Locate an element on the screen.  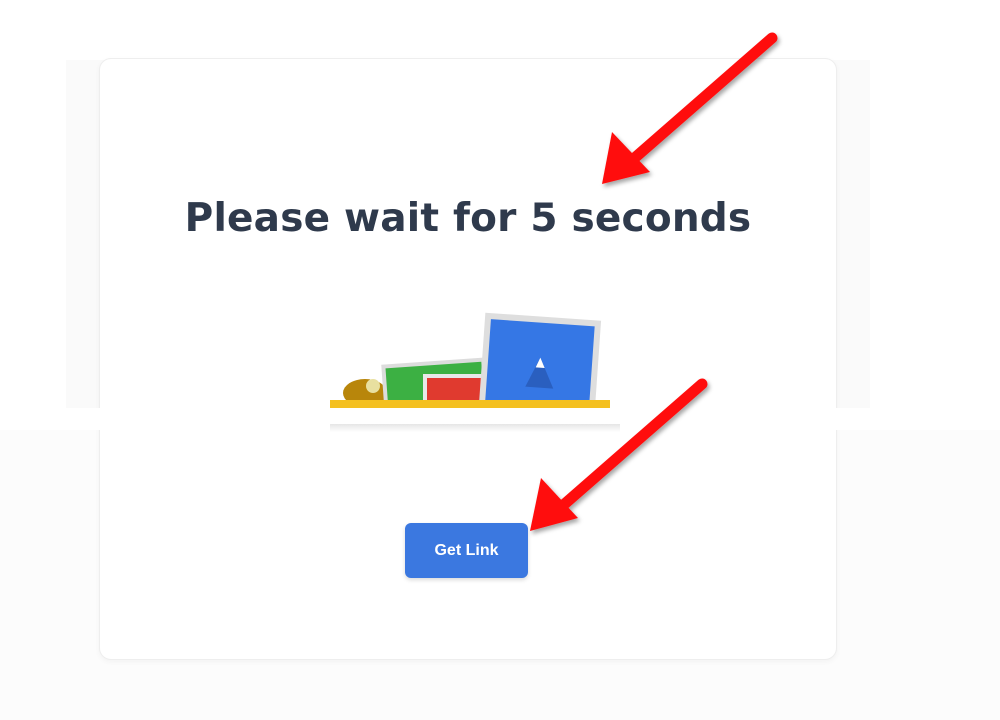
get-link-button: Get Link is located at coordinates (466, 550).